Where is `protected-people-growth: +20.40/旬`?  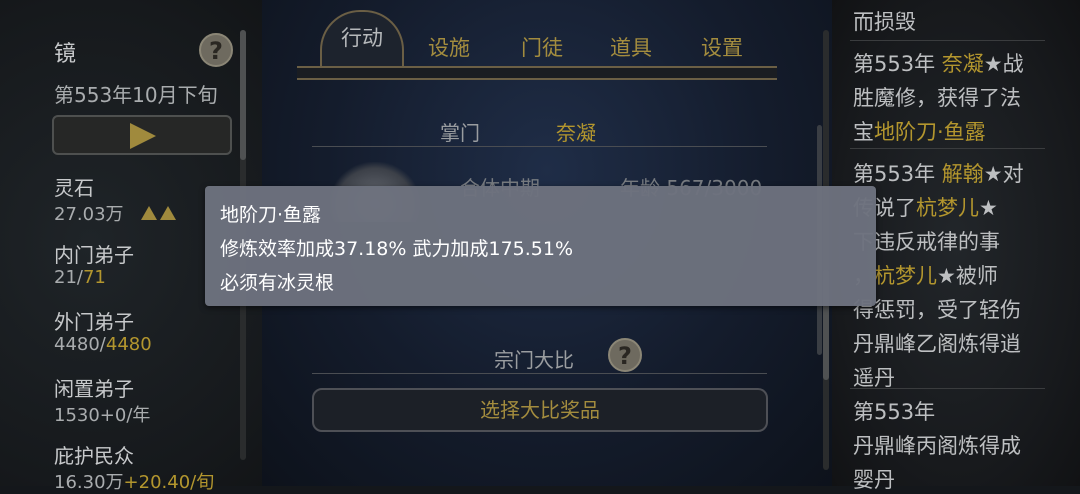 protected-people-growth: +20.40/旬 is located at coordinates (169, 482).